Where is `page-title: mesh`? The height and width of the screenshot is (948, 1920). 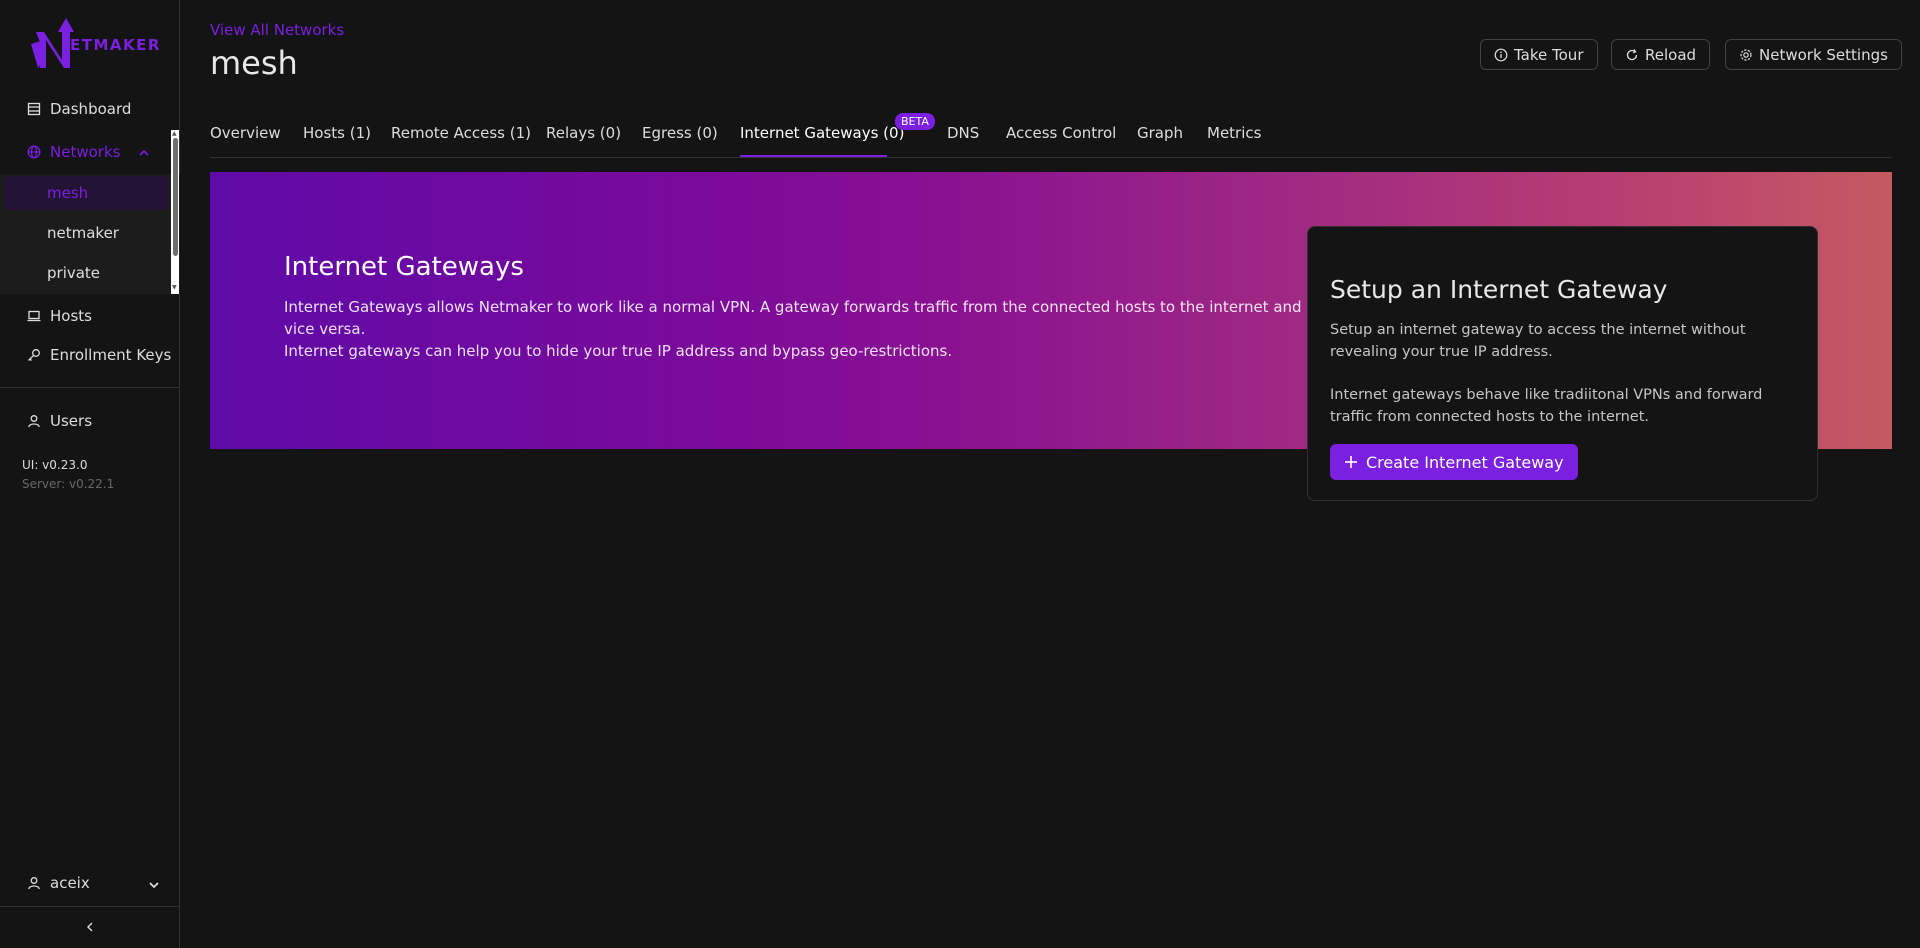
page-title: mesh is located at coordinates (254, 63).